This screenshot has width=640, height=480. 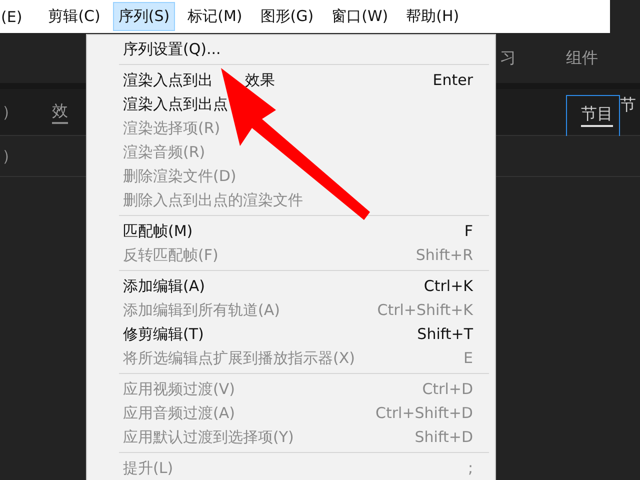 I want to click on menu-item: 匹配帧(M) F, so click(x=291, y=231).